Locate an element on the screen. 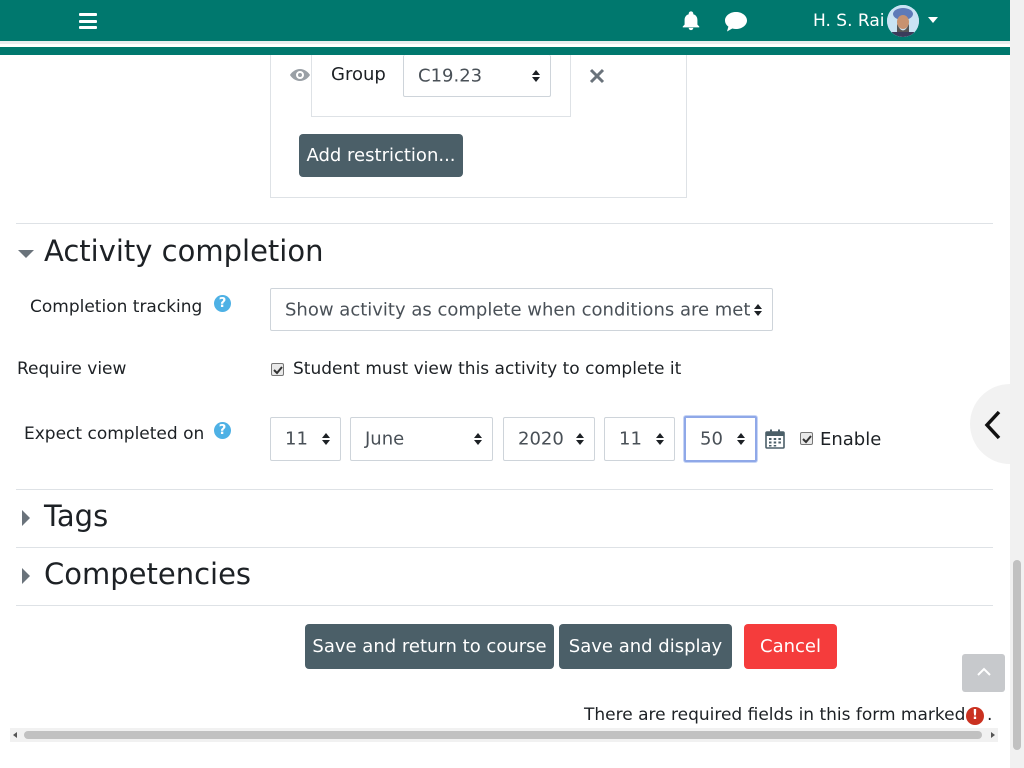 Image resolution: width=1024 pixels, height=768 pixels. minute-select: 50 is located at coordinates (720, 439).